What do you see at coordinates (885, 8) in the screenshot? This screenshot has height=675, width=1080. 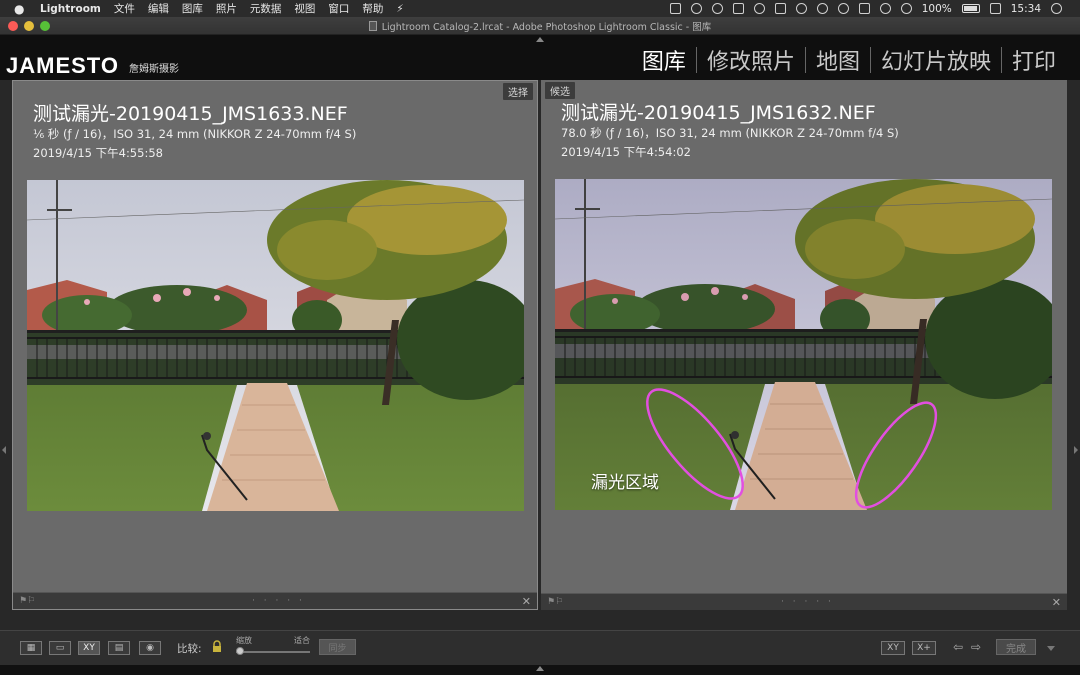 I see `volume-icon` at bounding box center [885, 8].